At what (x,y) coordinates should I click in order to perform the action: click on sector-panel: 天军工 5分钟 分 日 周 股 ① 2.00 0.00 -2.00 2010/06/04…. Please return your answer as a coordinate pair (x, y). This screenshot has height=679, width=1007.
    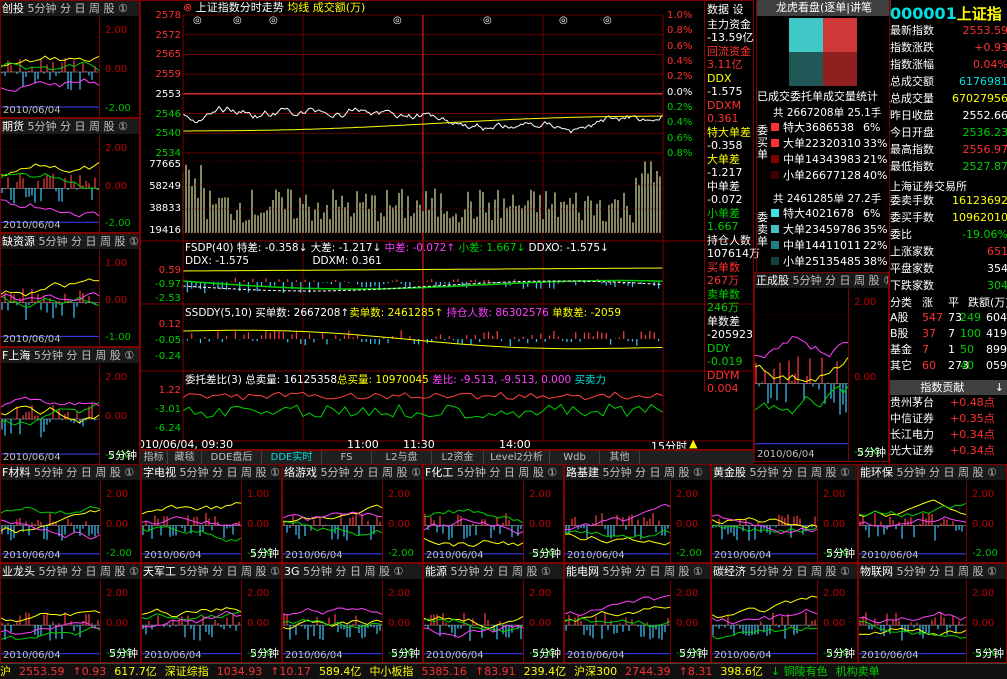
    Looking at the image, I should click on (211, 613).